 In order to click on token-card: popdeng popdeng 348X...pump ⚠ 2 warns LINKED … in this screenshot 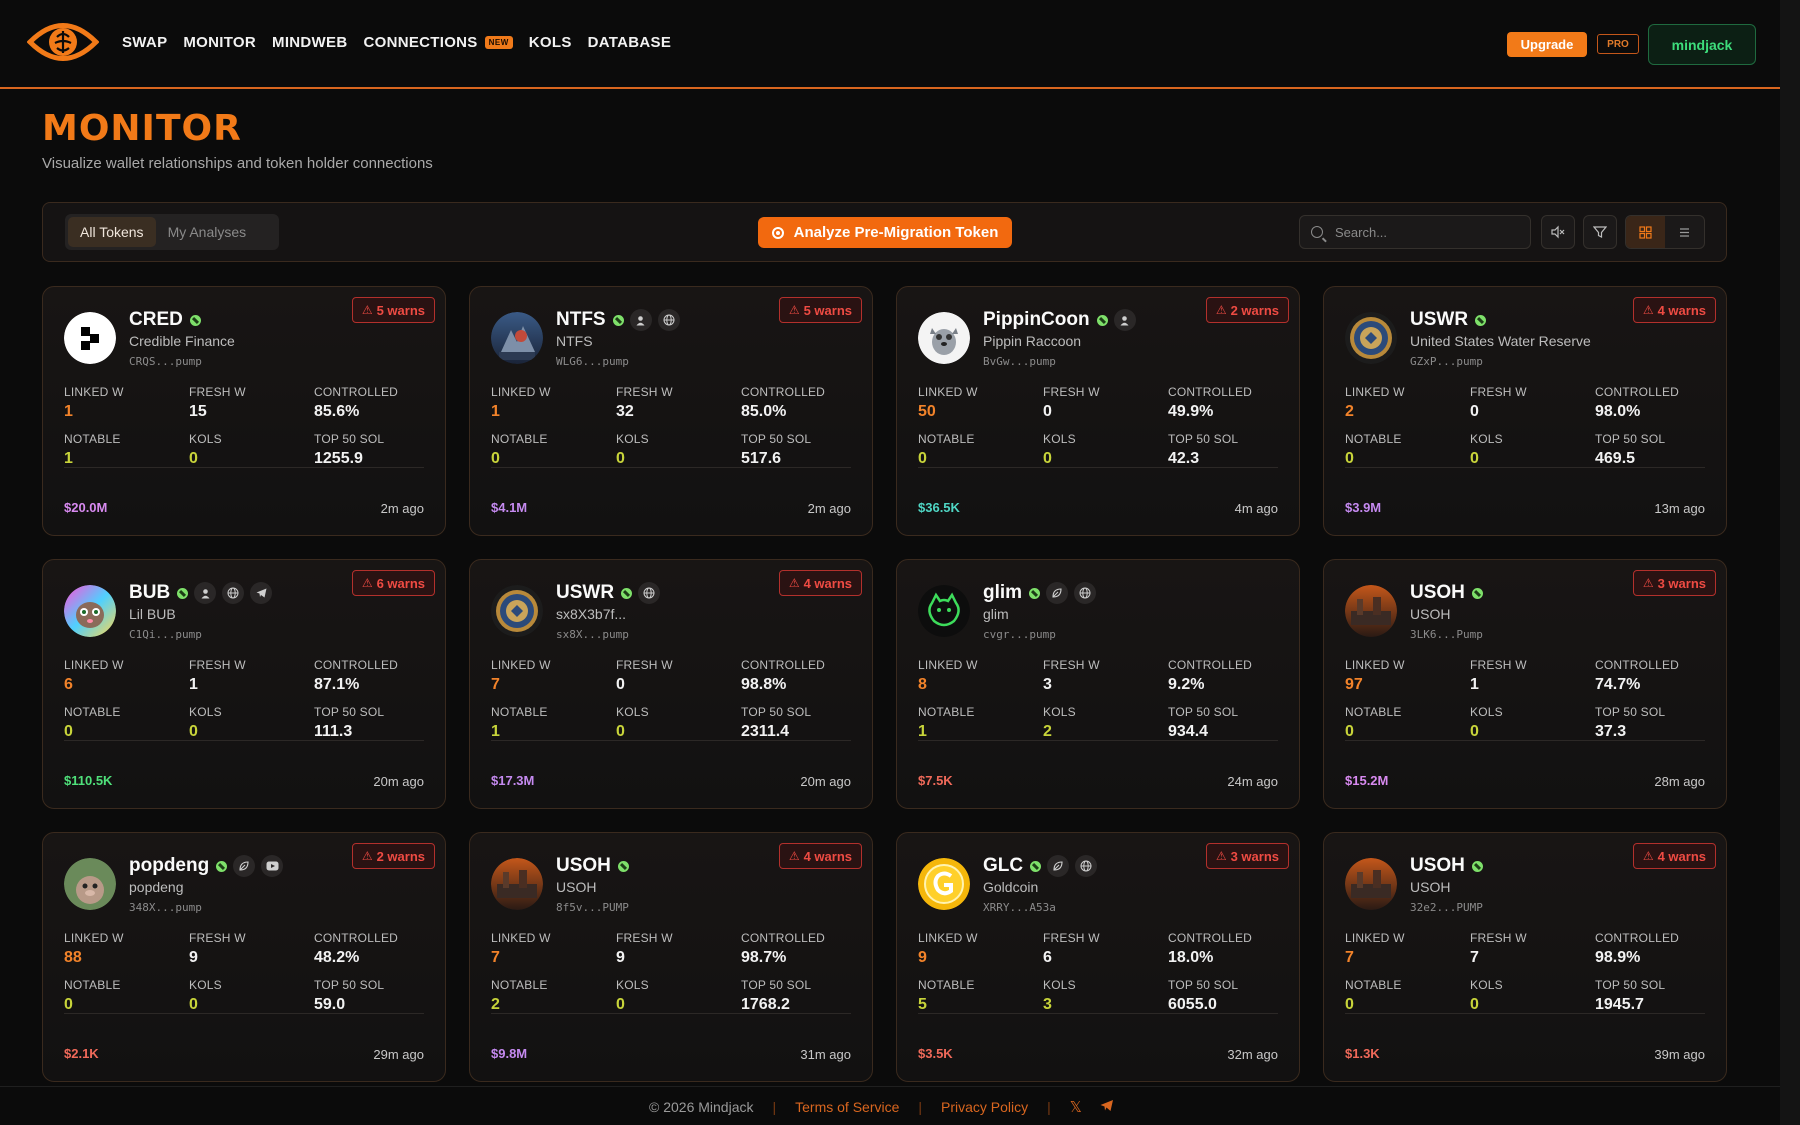, I will do `click(244, 957)`.